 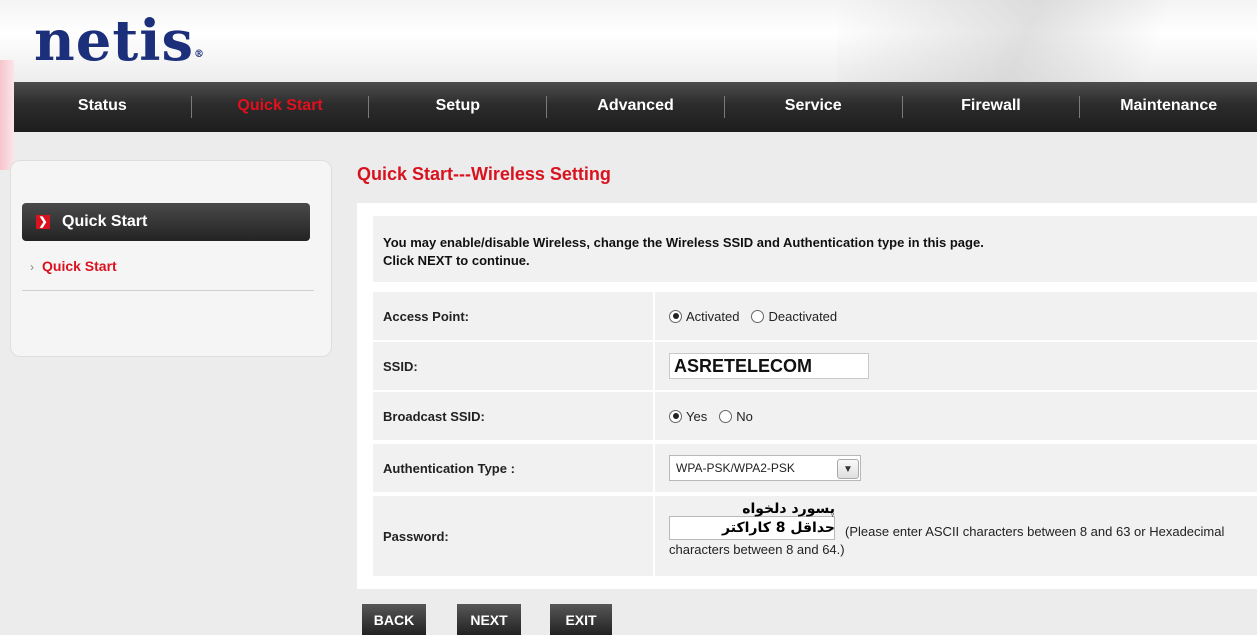 I want to click on broadcast-ssid-label: Broadcast SSID:, so click(x=434, y=416).